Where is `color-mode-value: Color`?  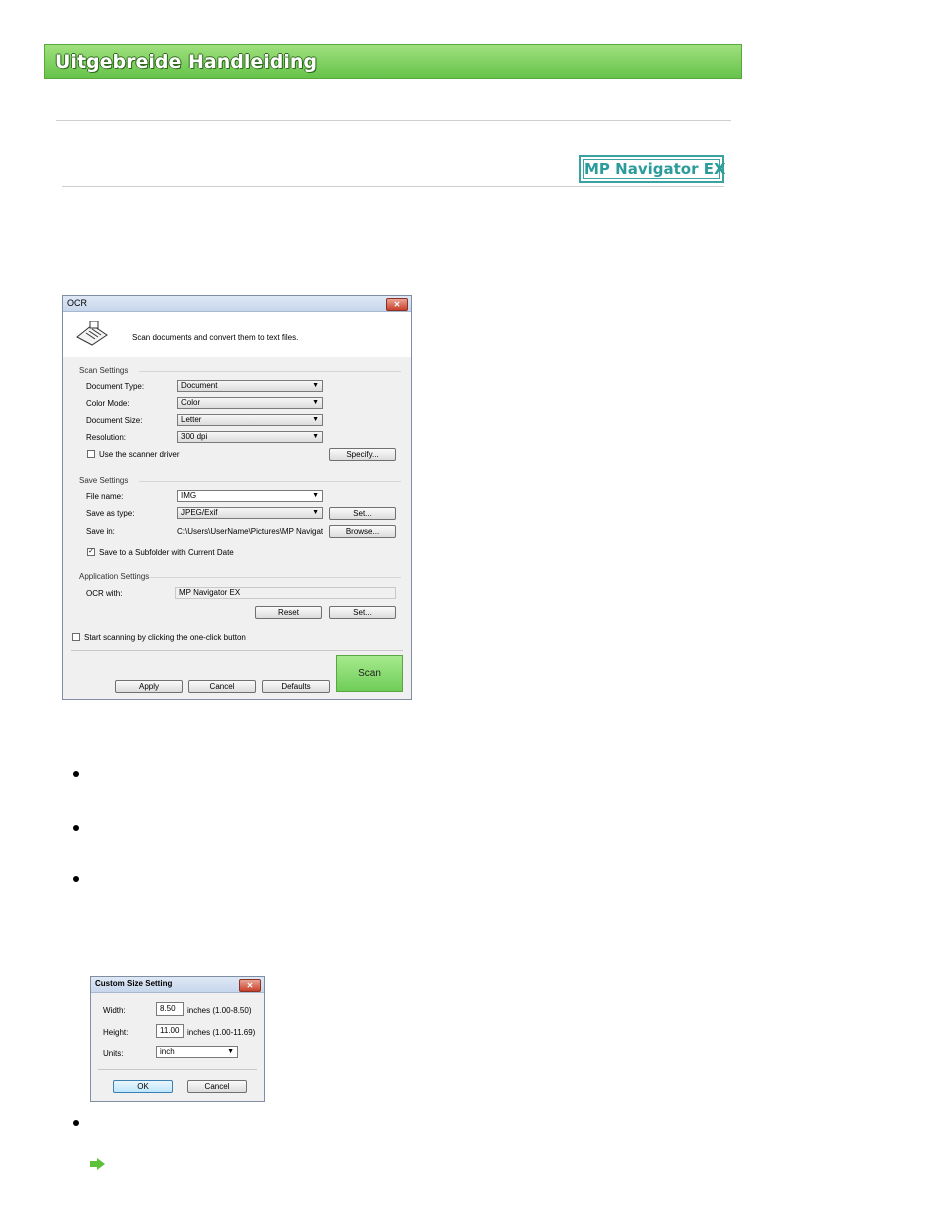
color-mode-value: Color is located at coordinates (191, 402).